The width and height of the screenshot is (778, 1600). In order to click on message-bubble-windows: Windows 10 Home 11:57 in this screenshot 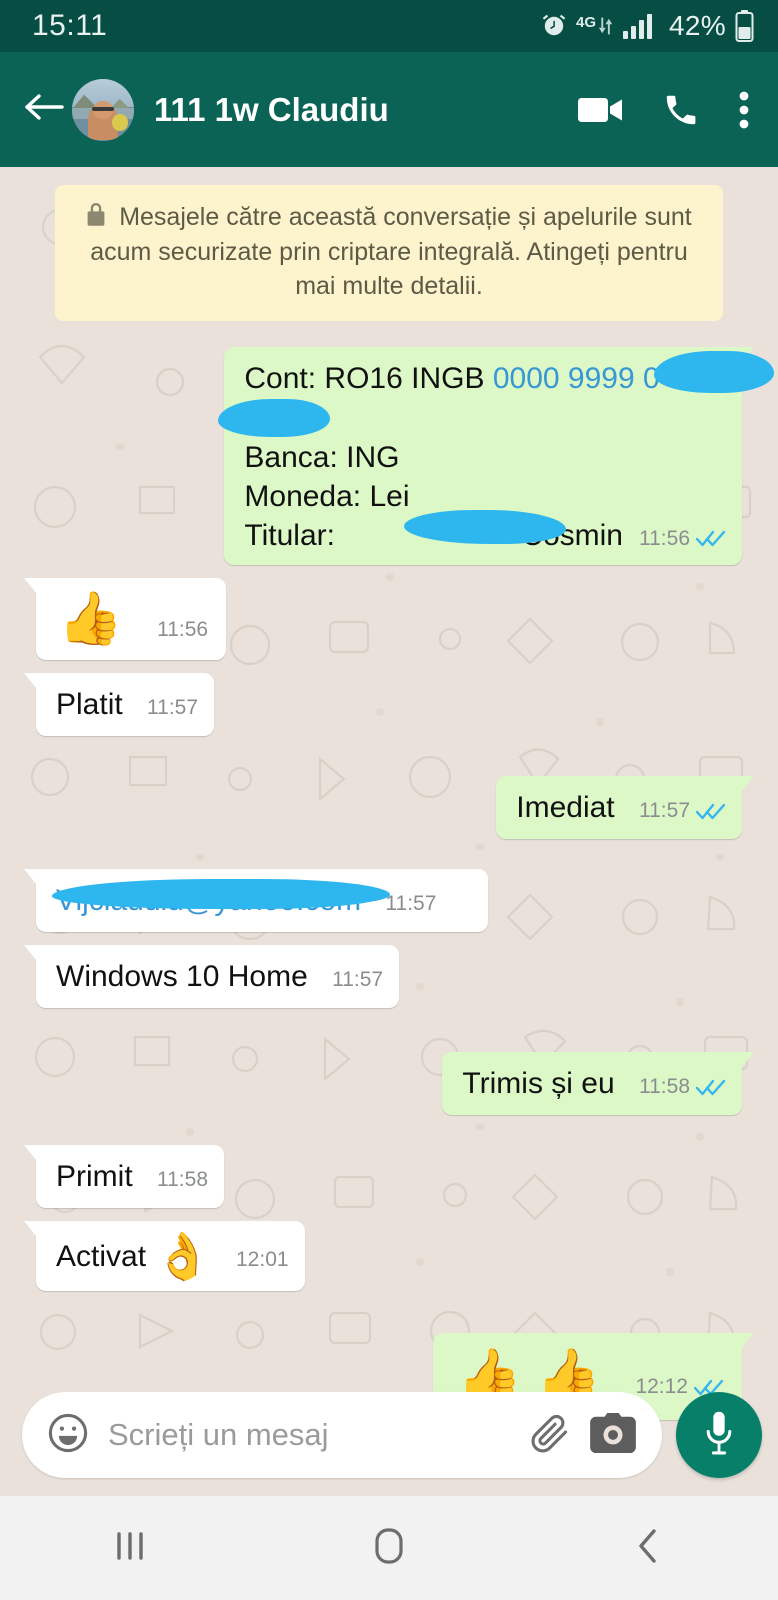, I will do `click(211, 977)`.